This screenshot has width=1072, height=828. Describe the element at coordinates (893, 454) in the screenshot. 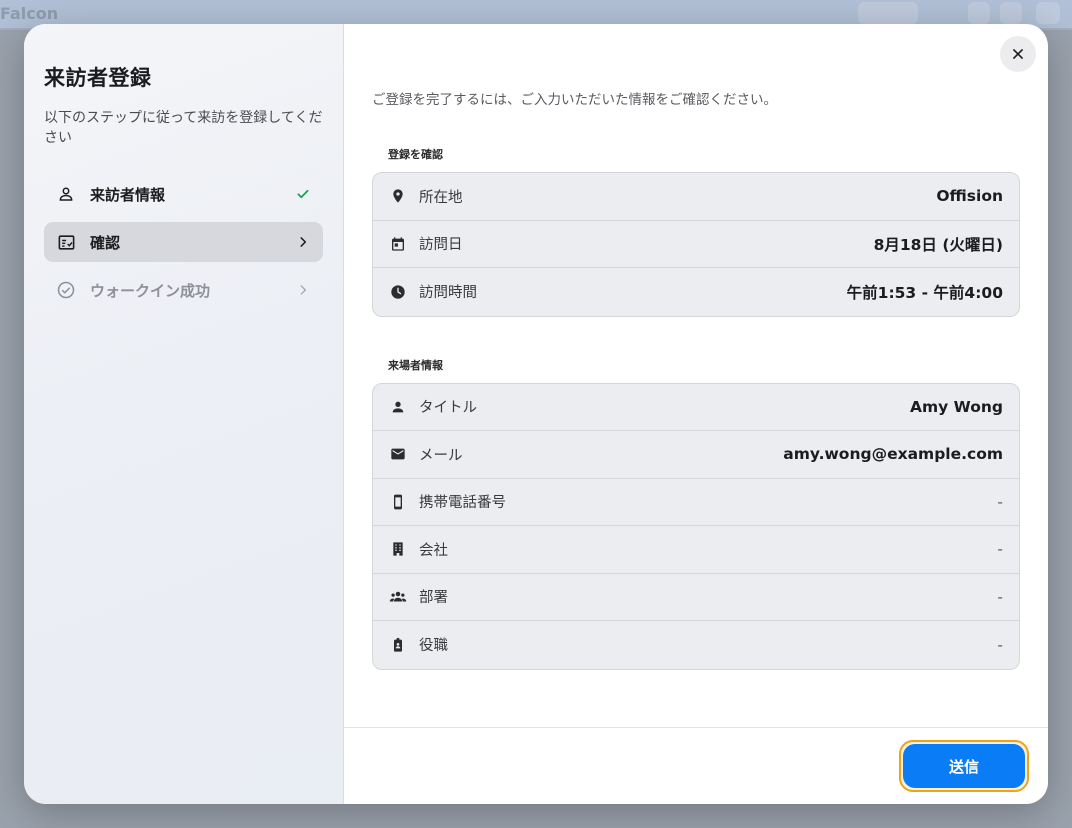

I see `row-value: amy.wong@example.com` at that location.